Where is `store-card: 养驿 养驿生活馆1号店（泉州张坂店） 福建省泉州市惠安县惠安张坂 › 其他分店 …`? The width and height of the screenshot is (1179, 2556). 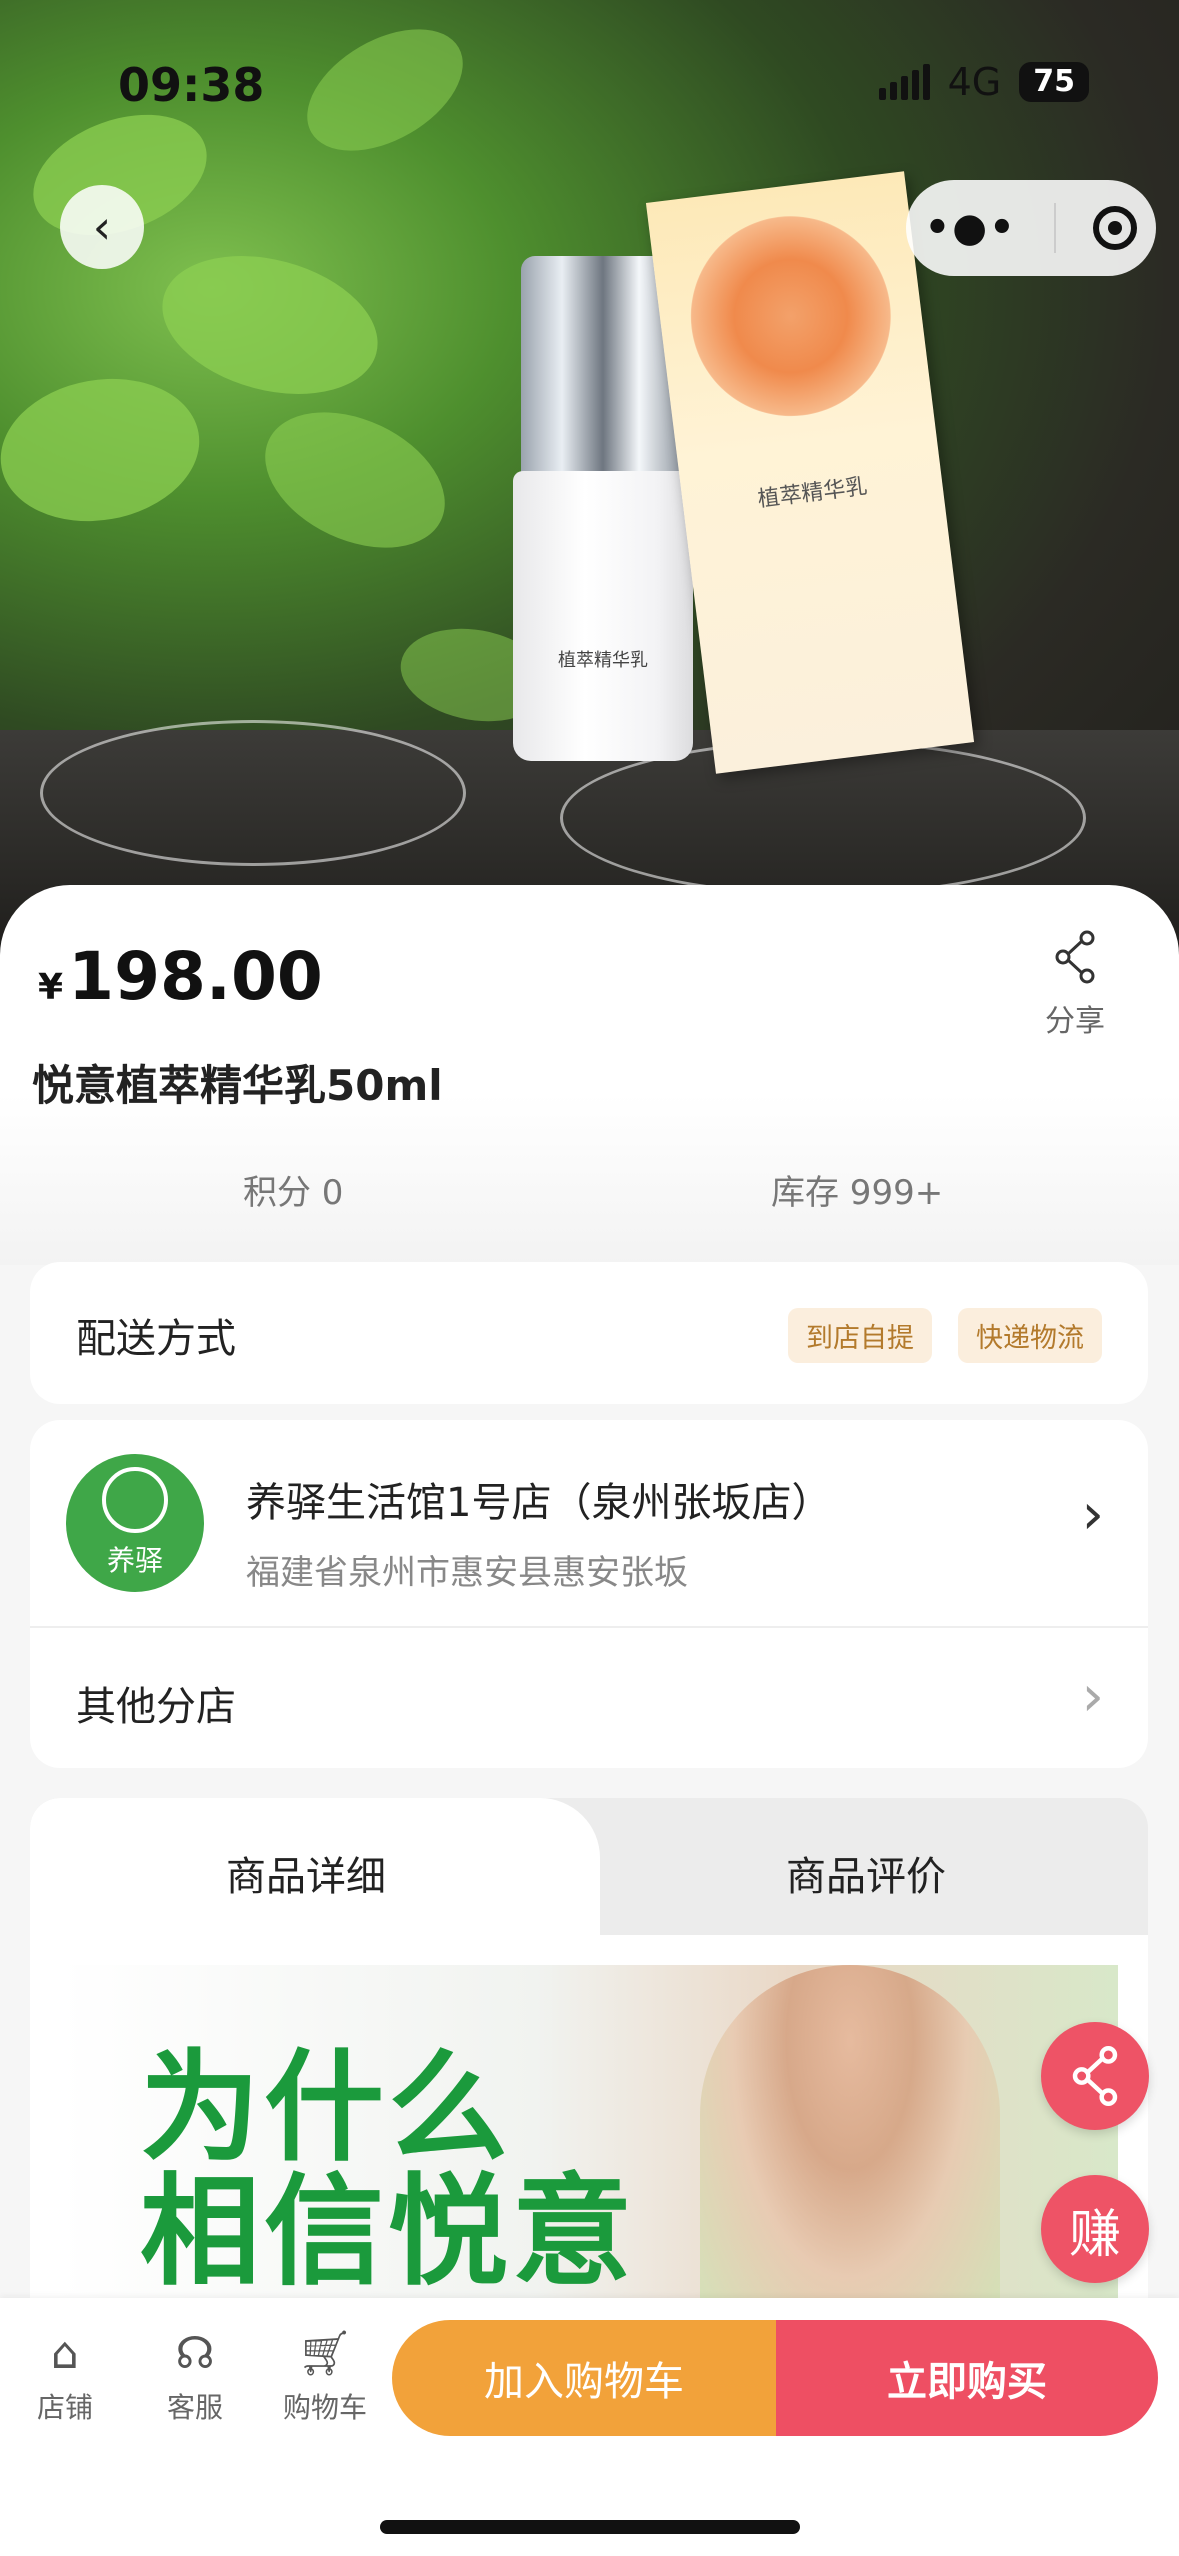 store-card: 养驿 养驿生活馆1号店（泉州张坂店） 福建省泉州市惠安县惠安张坂 › 其他分店 … is located at coordinates (589, 1594).